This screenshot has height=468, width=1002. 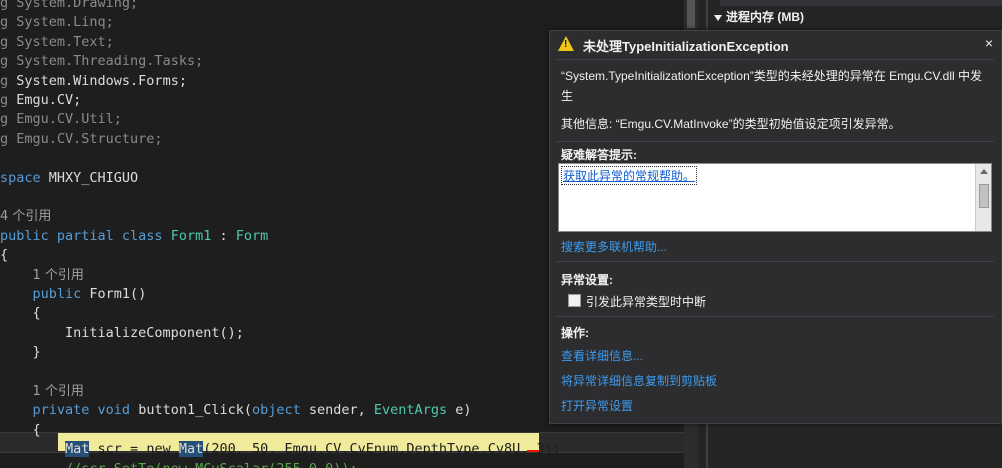 What do you see at coordinates (118, 294) in the screenshot?
I see `code-token: Form1()` at bounding box center [118, 294].